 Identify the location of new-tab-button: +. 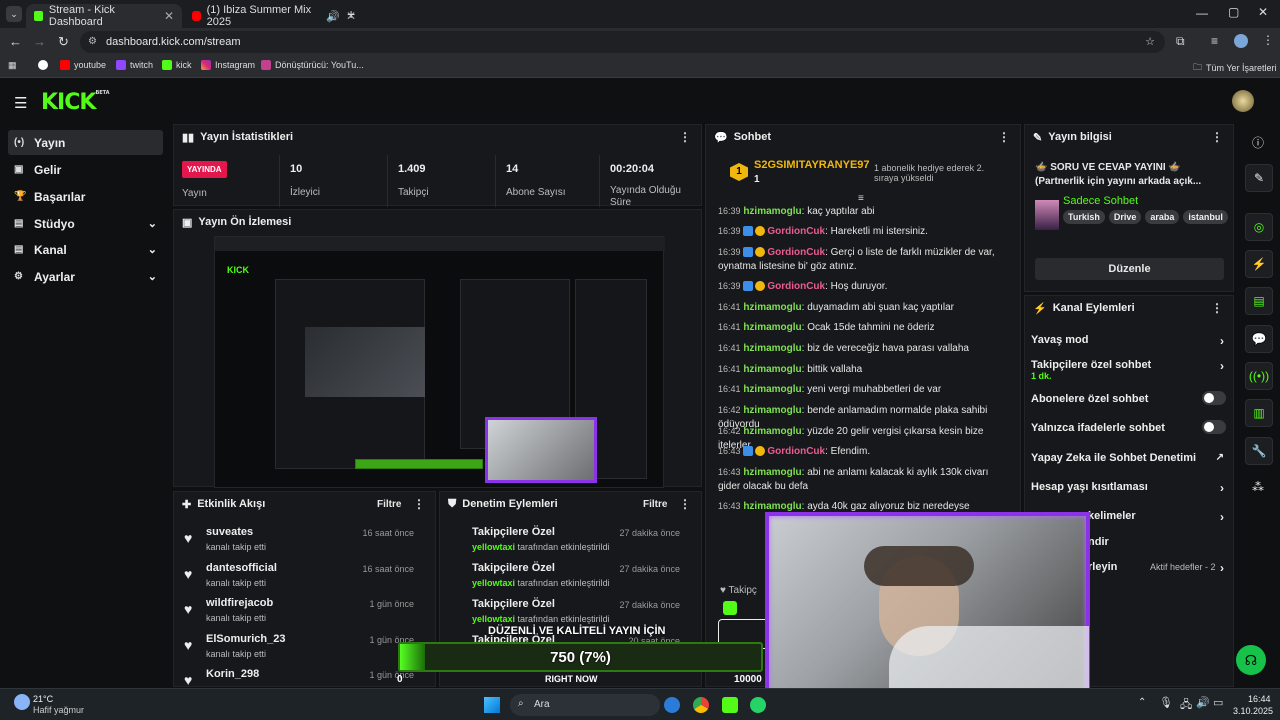
(351, 14).